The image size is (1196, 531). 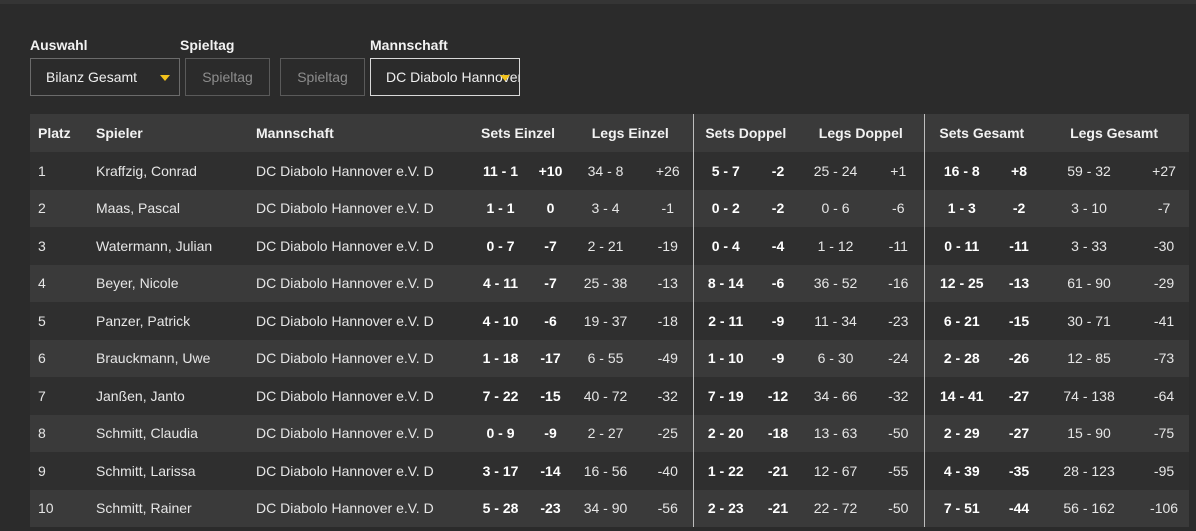 What do you see at coordinates (725, 246) in the screenshot?
I see `cell-sets-doppel: 0 - 4` at bounding box center [725, 246].